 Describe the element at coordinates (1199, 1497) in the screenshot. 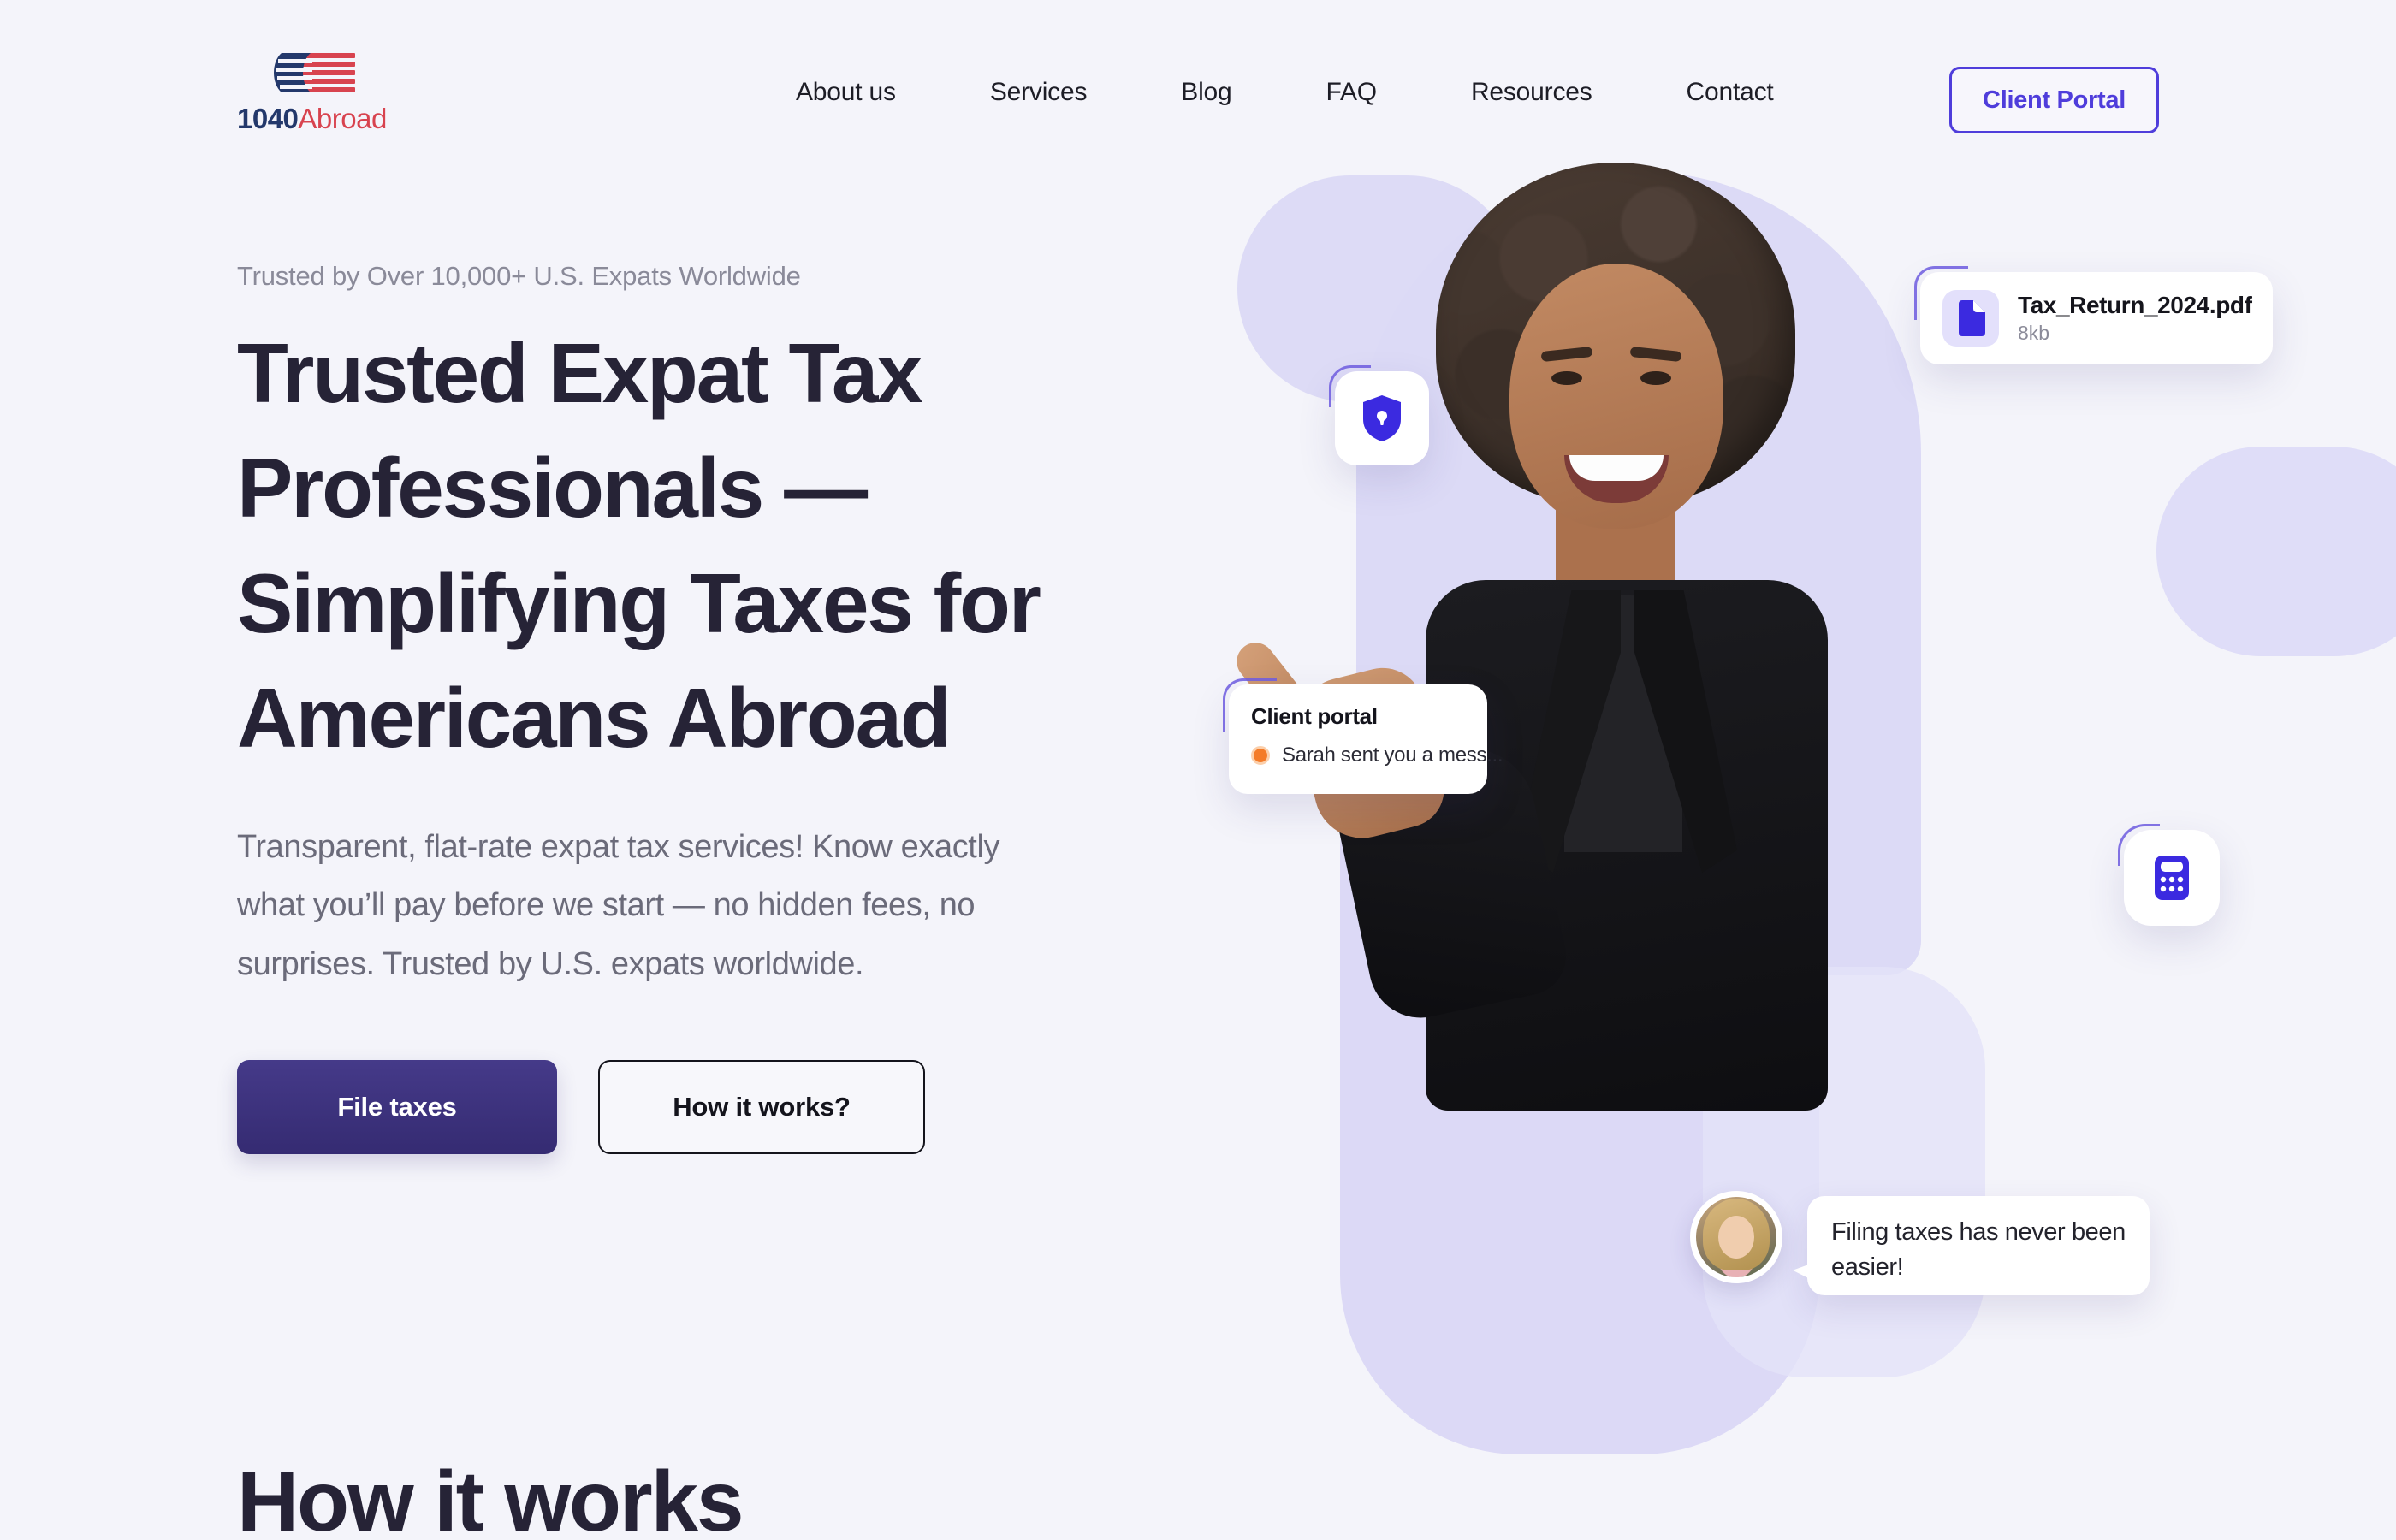

I see `how-it-works-section: How it works` at that location.